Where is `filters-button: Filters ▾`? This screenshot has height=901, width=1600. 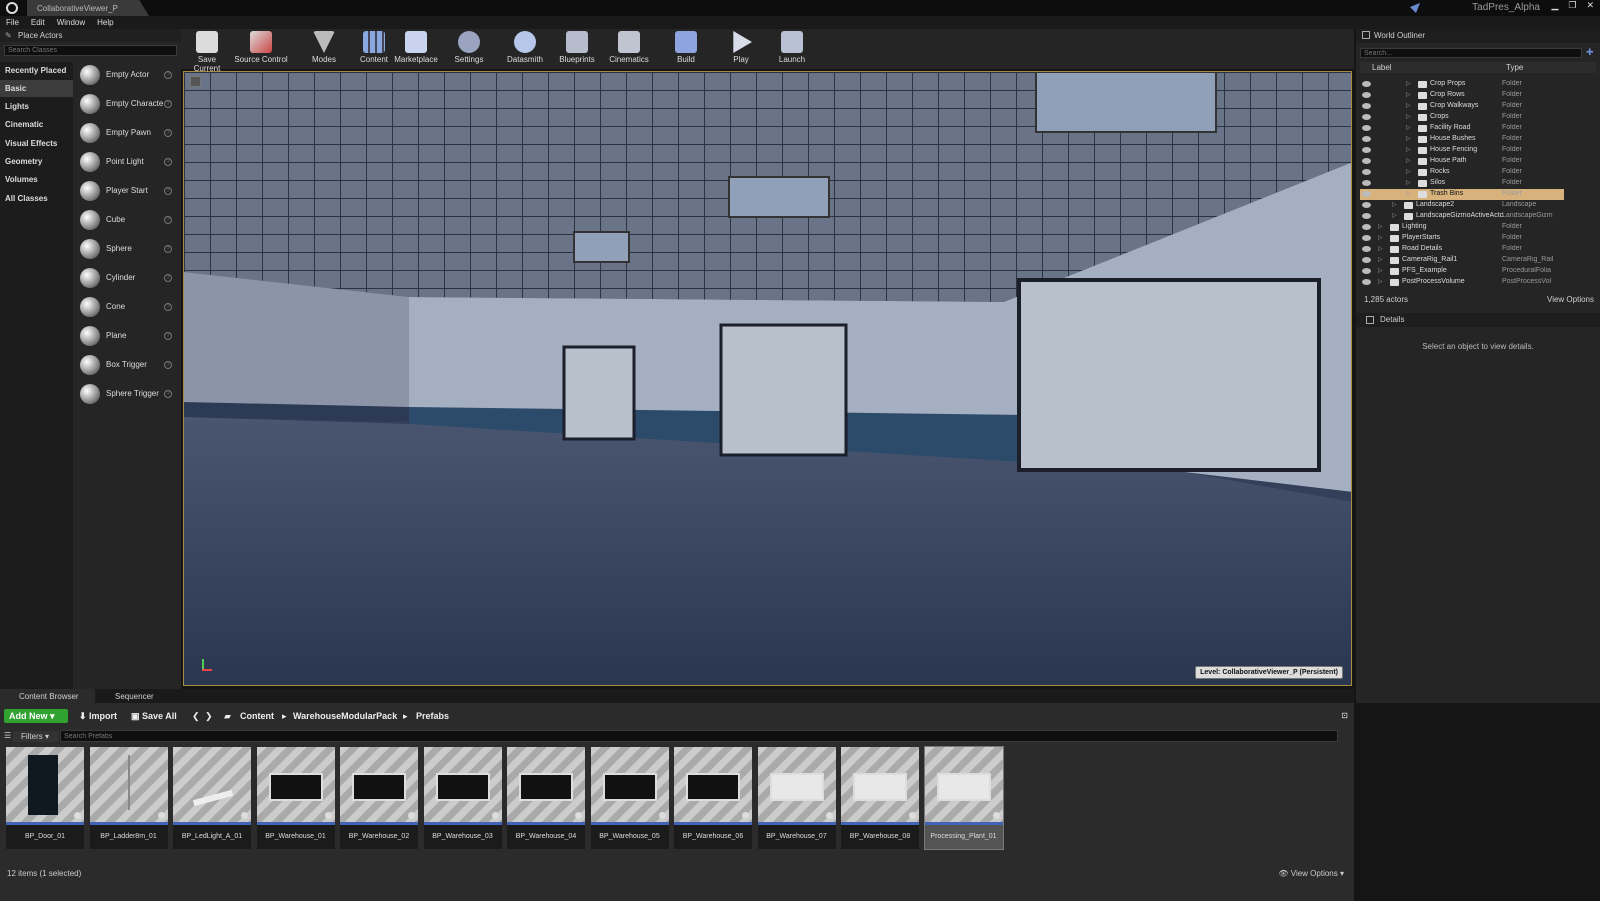 filters-button: Filters ▾ is located at coordinates (35, 736).